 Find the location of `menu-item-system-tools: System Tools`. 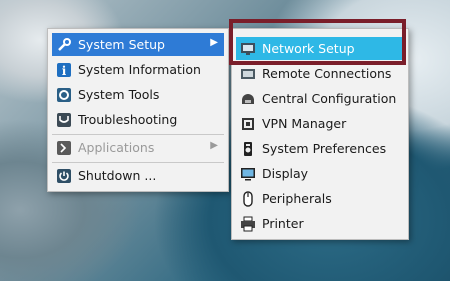

menu-item-system-tools: System Tools is located at coordinates (138, 94).